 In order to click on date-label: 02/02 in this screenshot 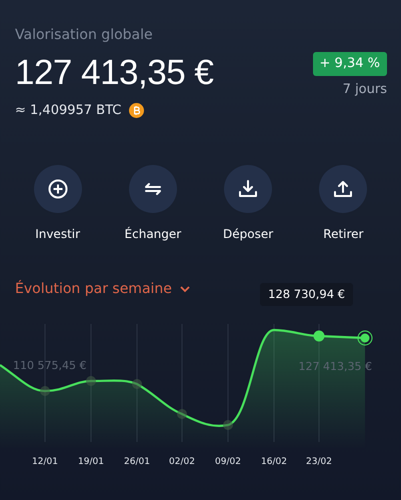, I will do `click(182, 462)`.